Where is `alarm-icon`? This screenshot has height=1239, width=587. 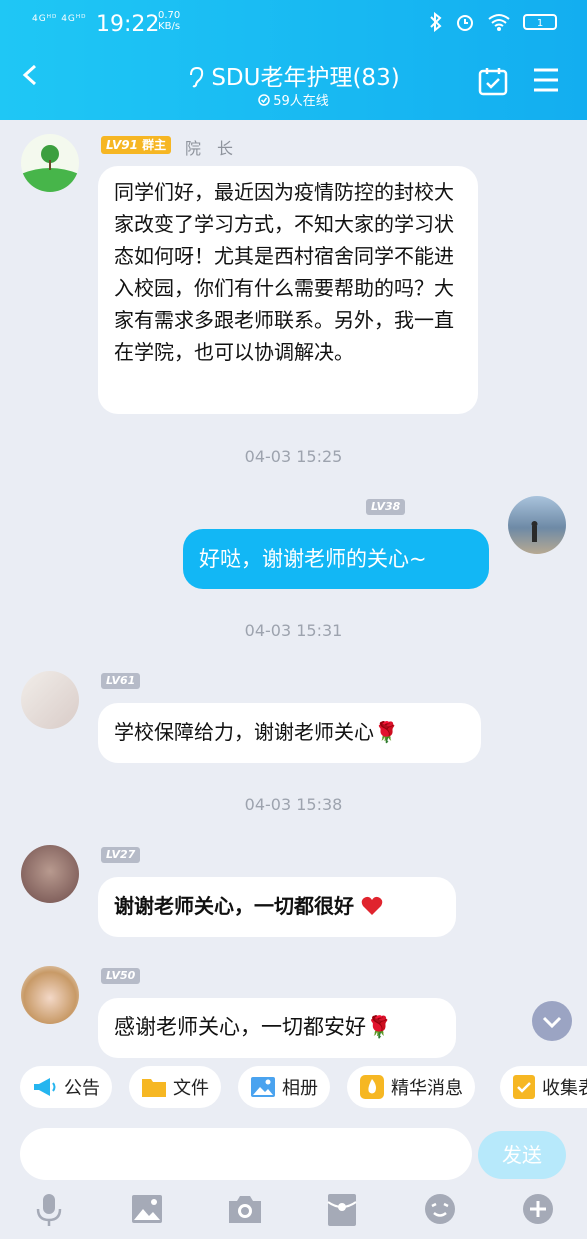 alarm-icon is located at coordinates (465, 23).